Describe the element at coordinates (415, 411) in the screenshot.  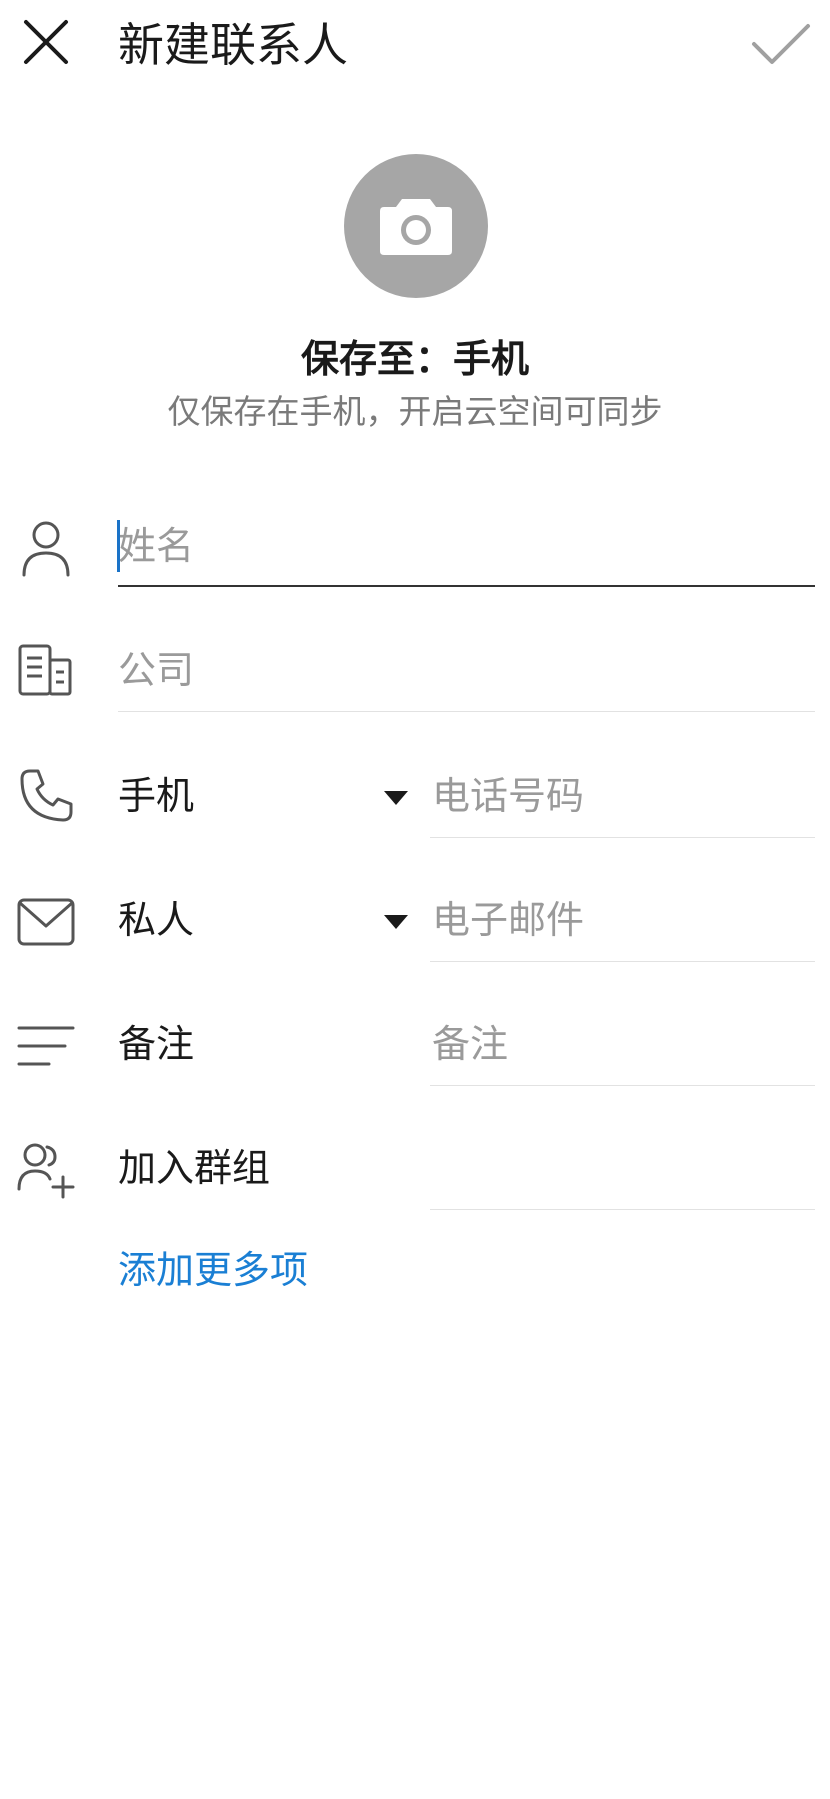
I see `save-location-hint: 仅保存在手机，开启云空间可同步` at that location.